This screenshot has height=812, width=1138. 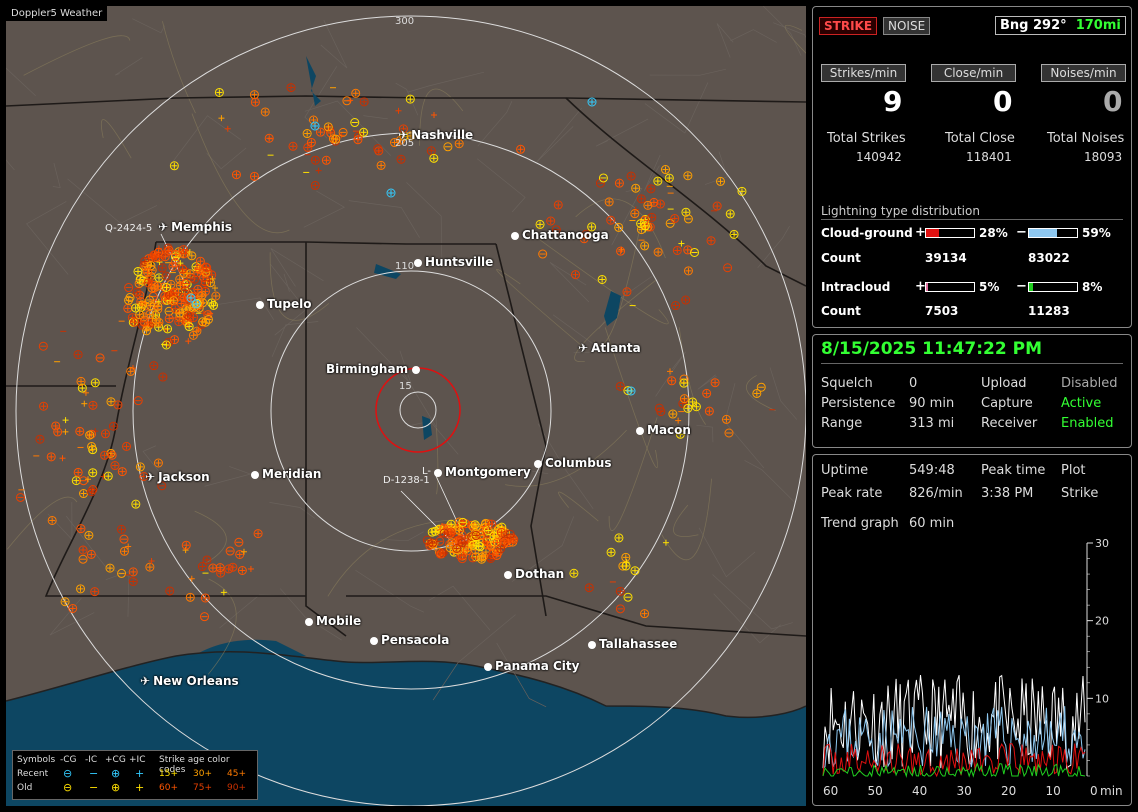 I want to click on city-montgomery: Montgomery, so click(x=482, y=472).